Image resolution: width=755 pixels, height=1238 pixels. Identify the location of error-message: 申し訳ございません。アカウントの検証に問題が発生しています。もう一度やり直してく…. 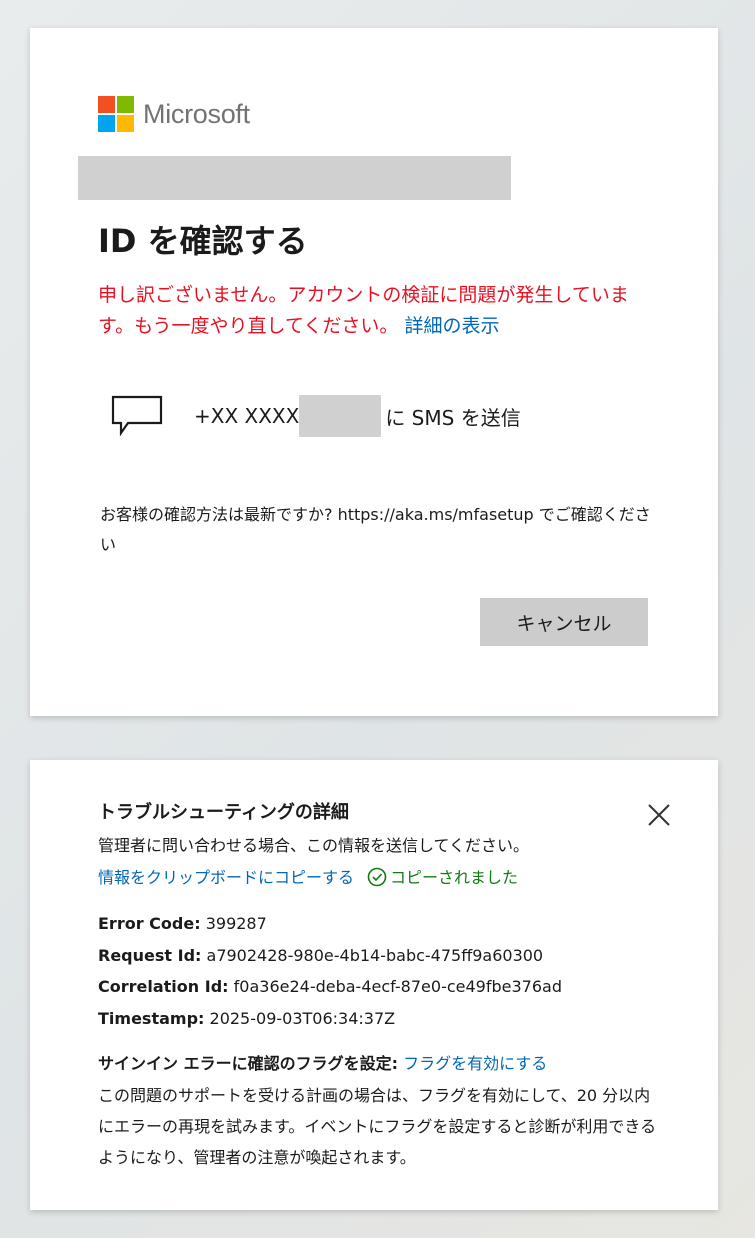
(378, 311).